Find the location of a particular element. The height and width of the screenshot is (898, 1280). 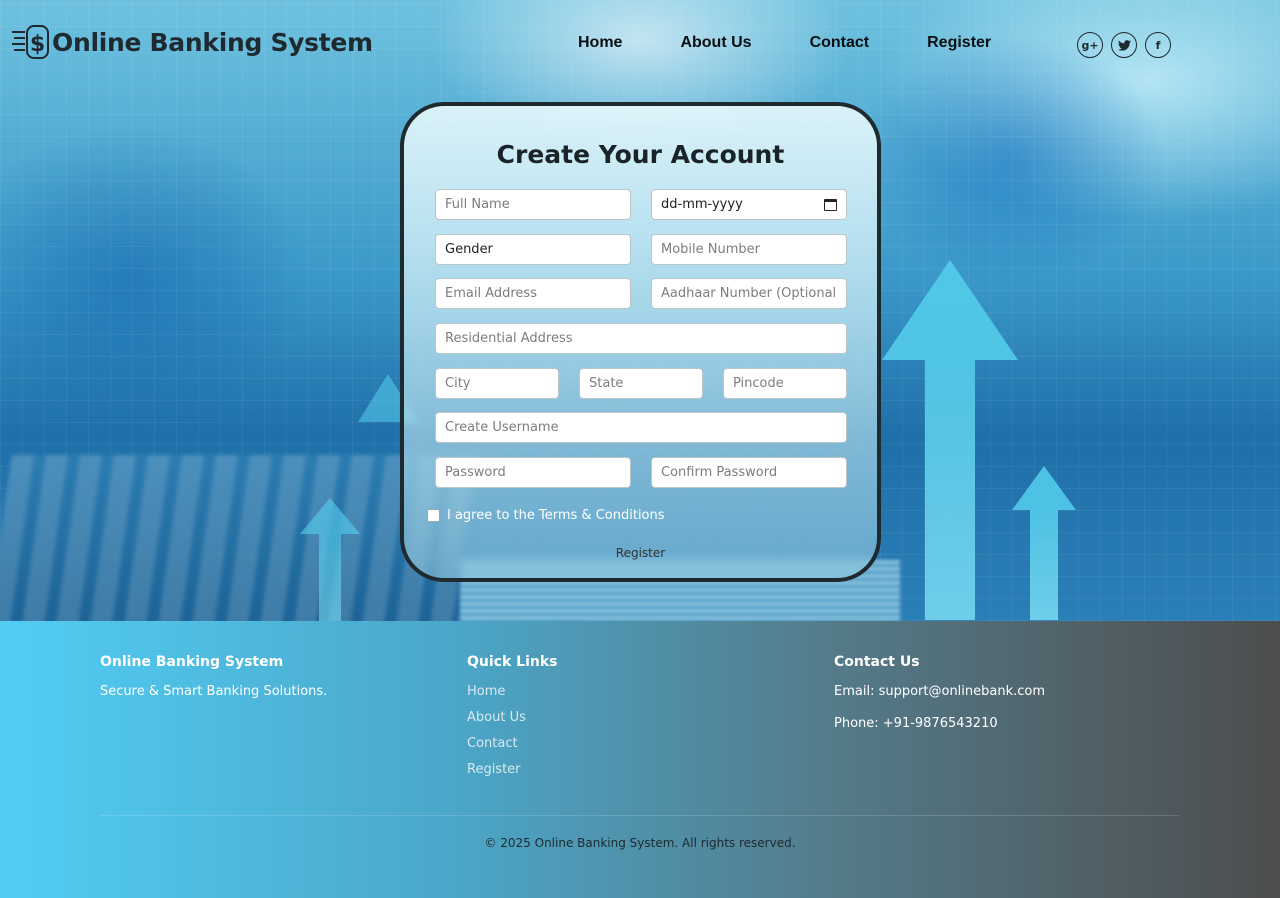

gender-select: Gender is located at coordinates (533, 249).